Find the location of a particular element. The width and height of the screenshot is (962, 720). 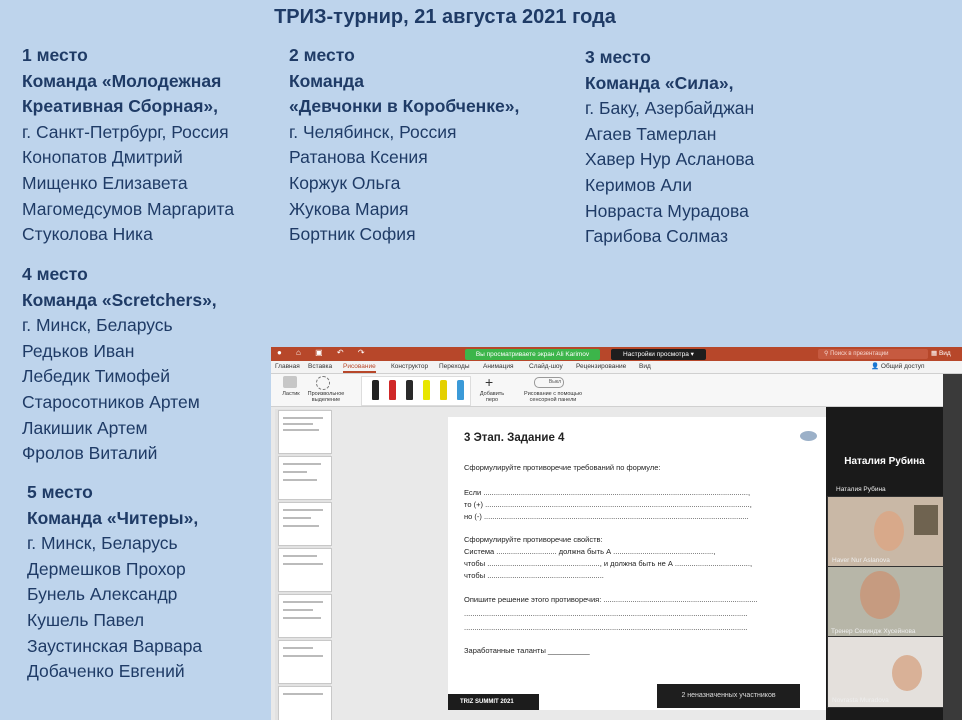

view-settings-button: Настройки просмотра ▾ is located at coordinates (658, 354).